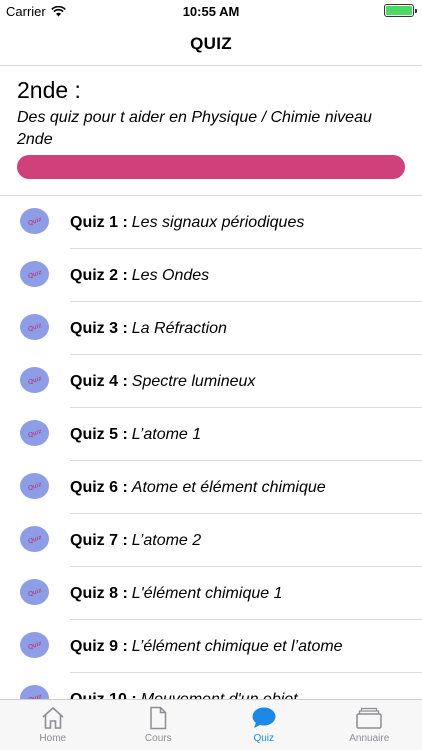 This screenshot has width=422, height=750. I want to click on tab-quiz: Quiz, so click(264, 725).